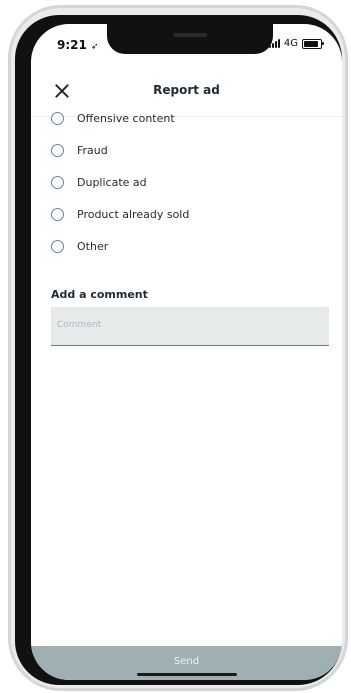  I want to click on send-label: Send, so click(186, 661).